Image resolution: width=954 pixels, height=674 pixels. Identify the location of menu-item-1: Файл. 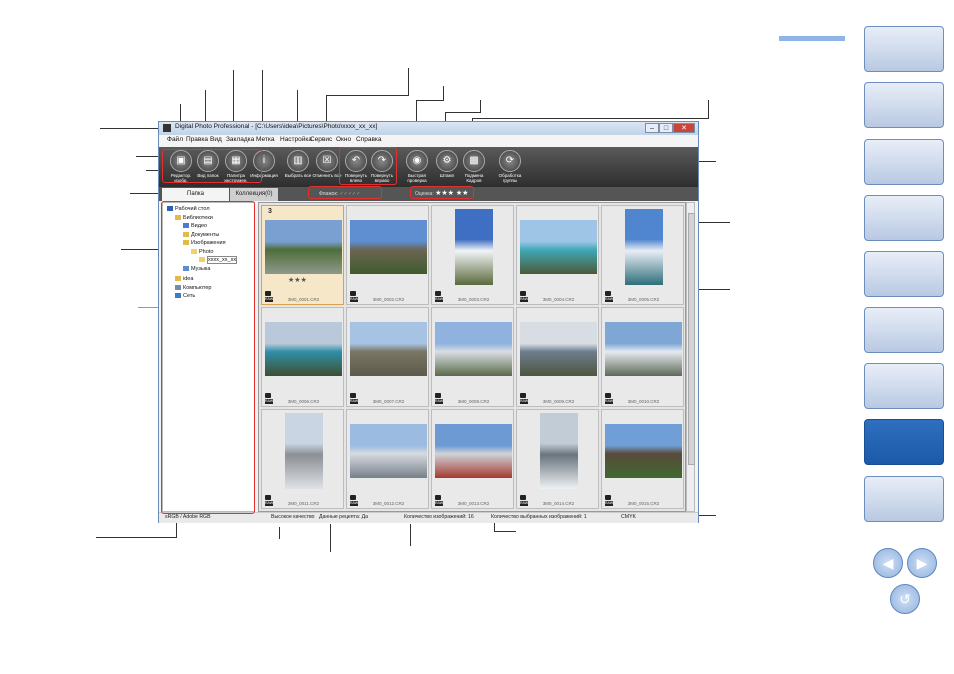
(175, 139).